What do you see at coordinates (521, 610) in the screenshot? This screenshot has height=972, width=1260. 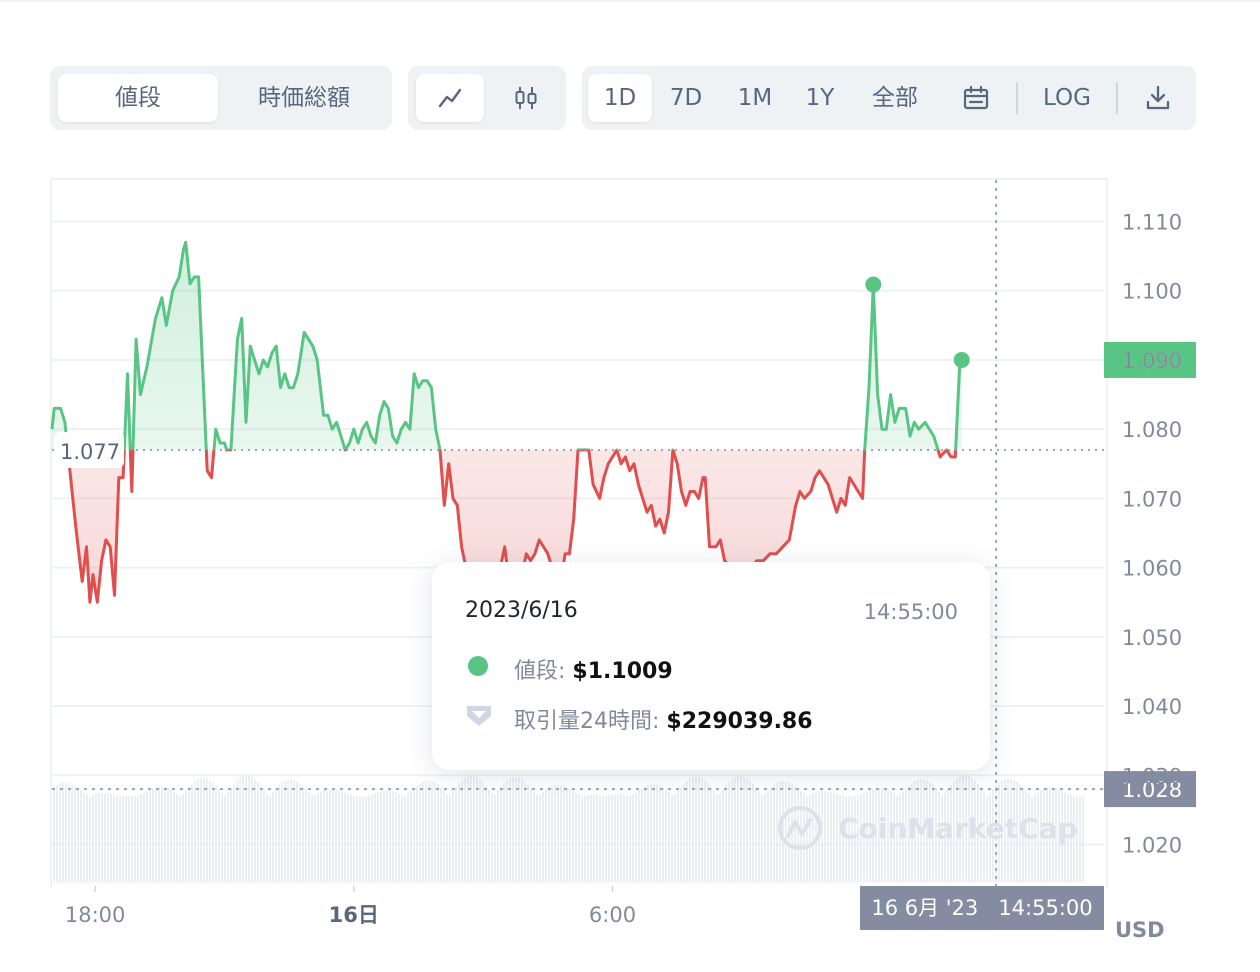 I see `tooltip-date: 2023/6/16` at bounding box center [521, 610].